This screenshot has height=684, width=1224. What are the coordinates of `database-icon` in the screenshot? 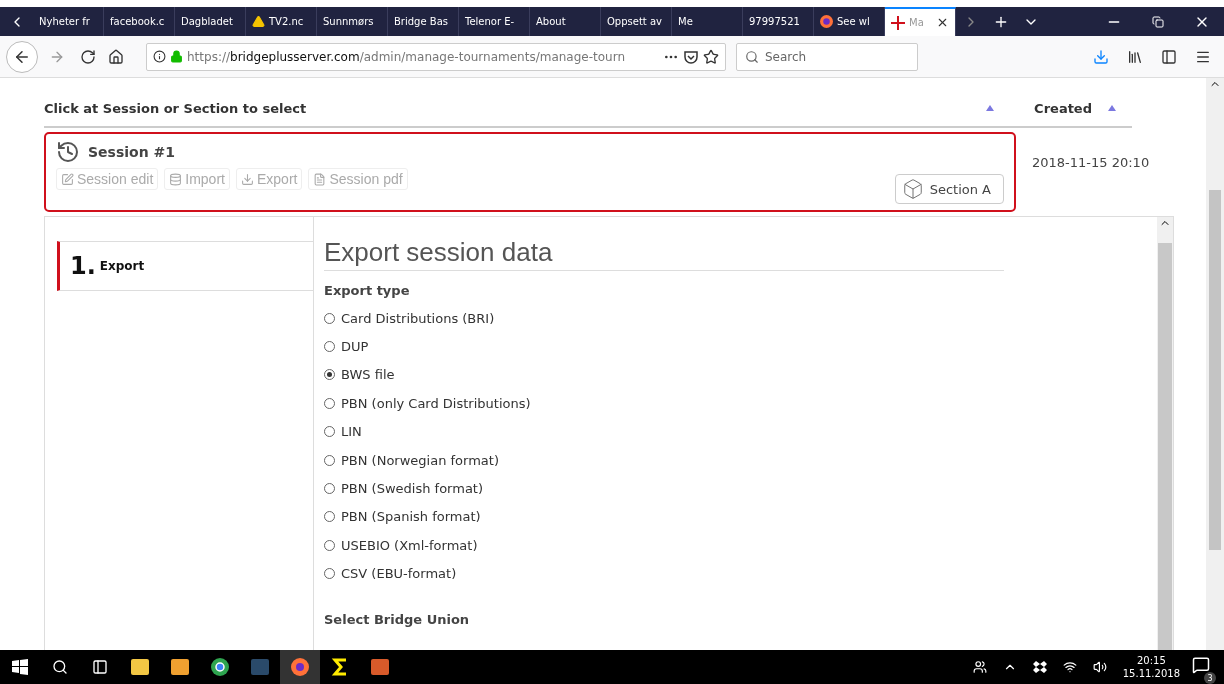 It's located at (176, 179).